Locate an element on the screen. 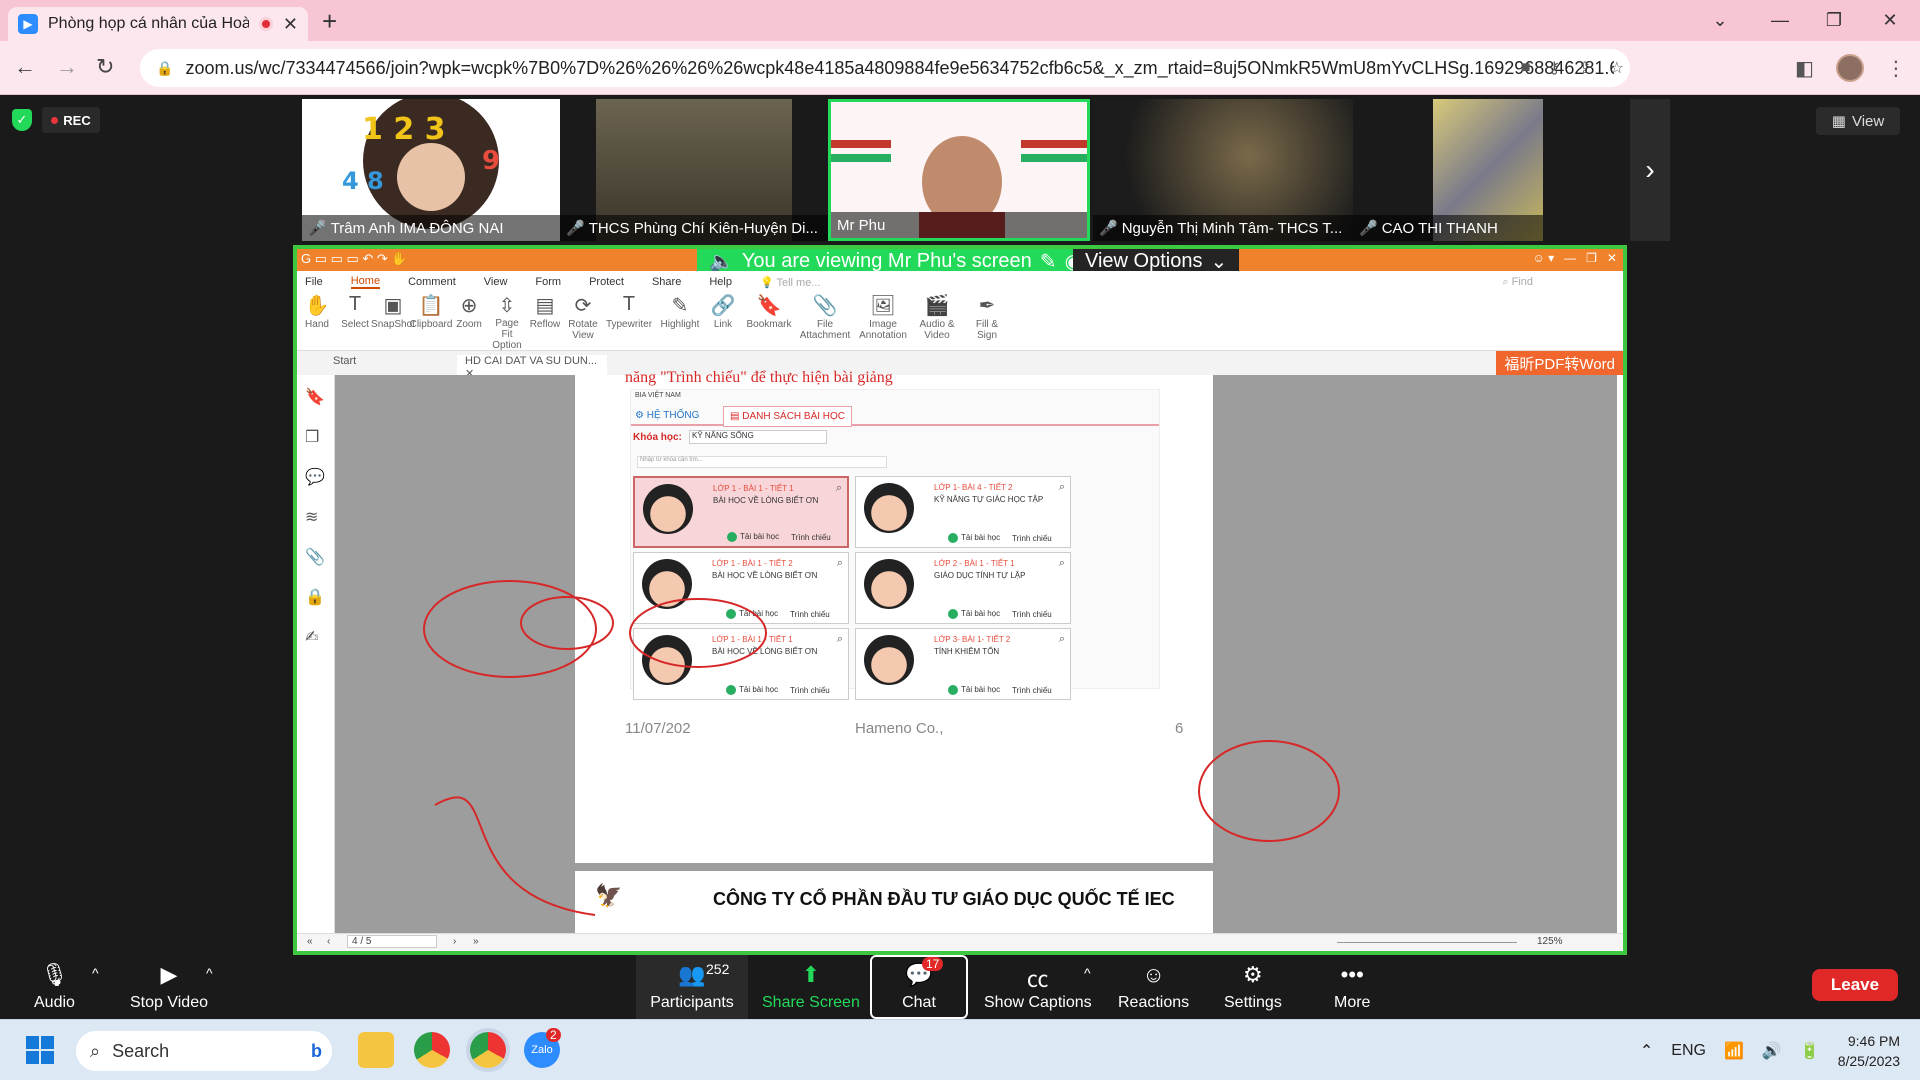 The image size is (1920, 1080). find-search: ⌕ Find is located at coordinates (1531, 282).